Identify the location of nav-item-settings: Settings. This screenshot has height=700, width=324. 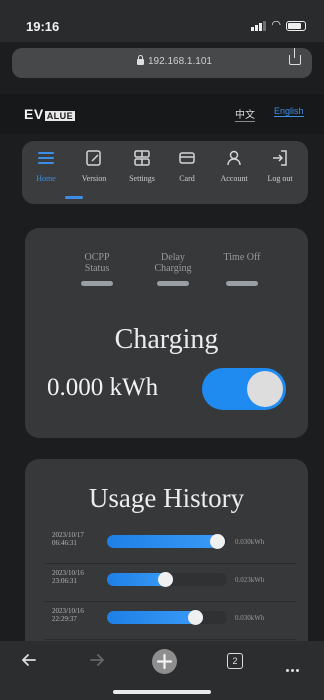
(142, 165).